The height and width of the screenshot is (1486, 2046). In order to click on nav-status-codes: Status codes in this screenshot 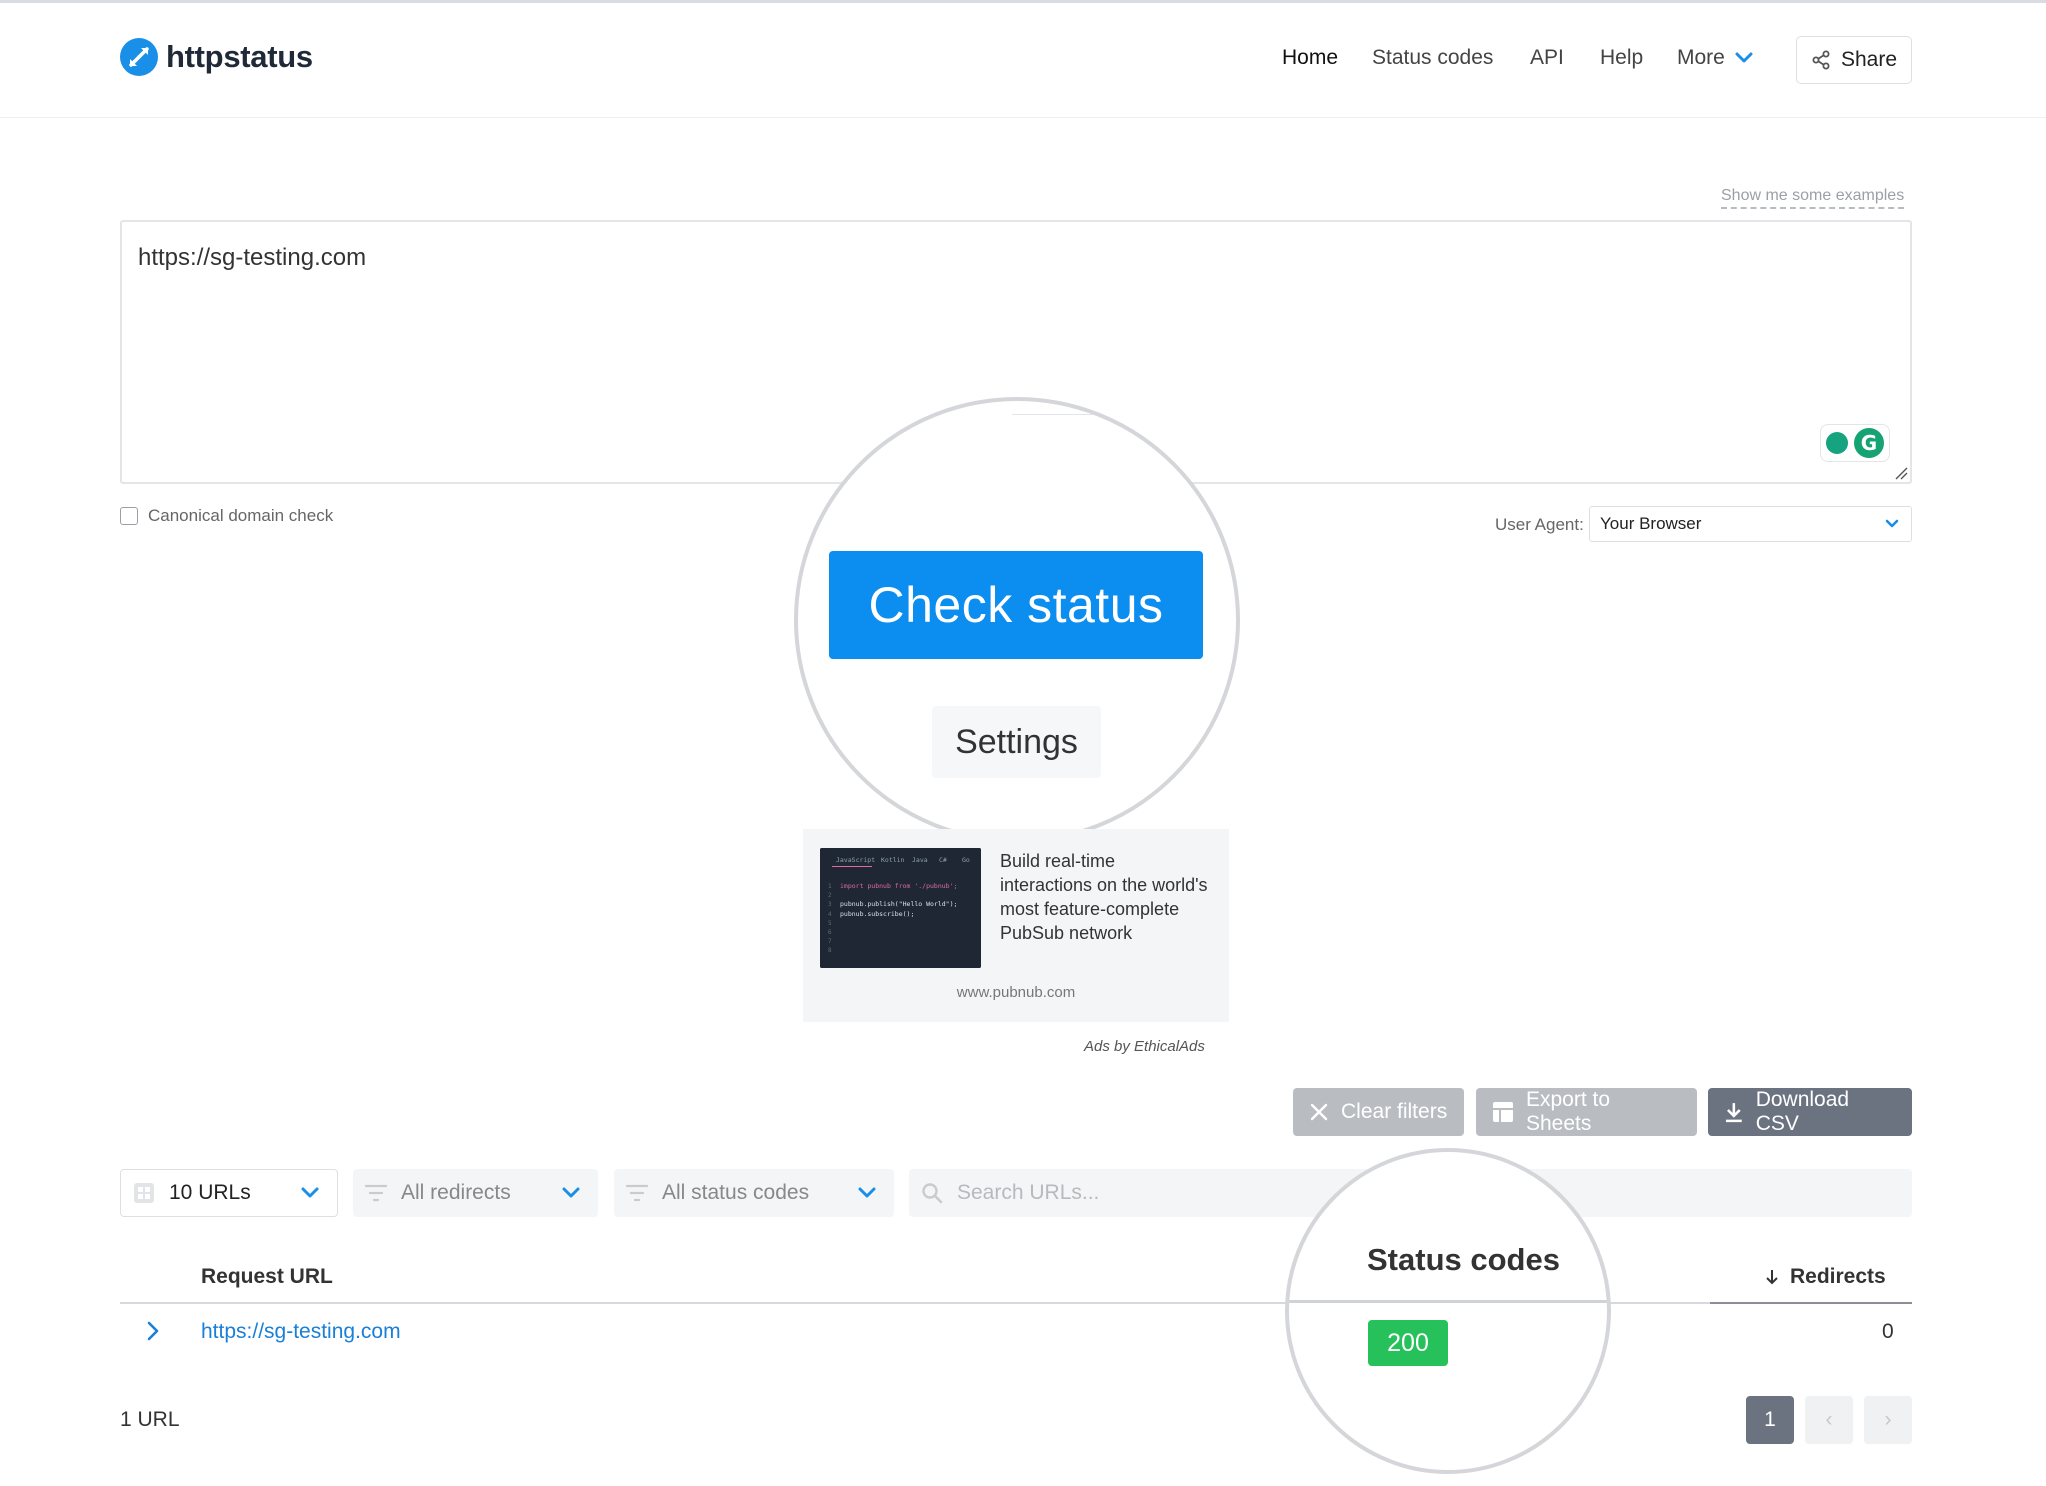, I will do `click(1432, 58)`.